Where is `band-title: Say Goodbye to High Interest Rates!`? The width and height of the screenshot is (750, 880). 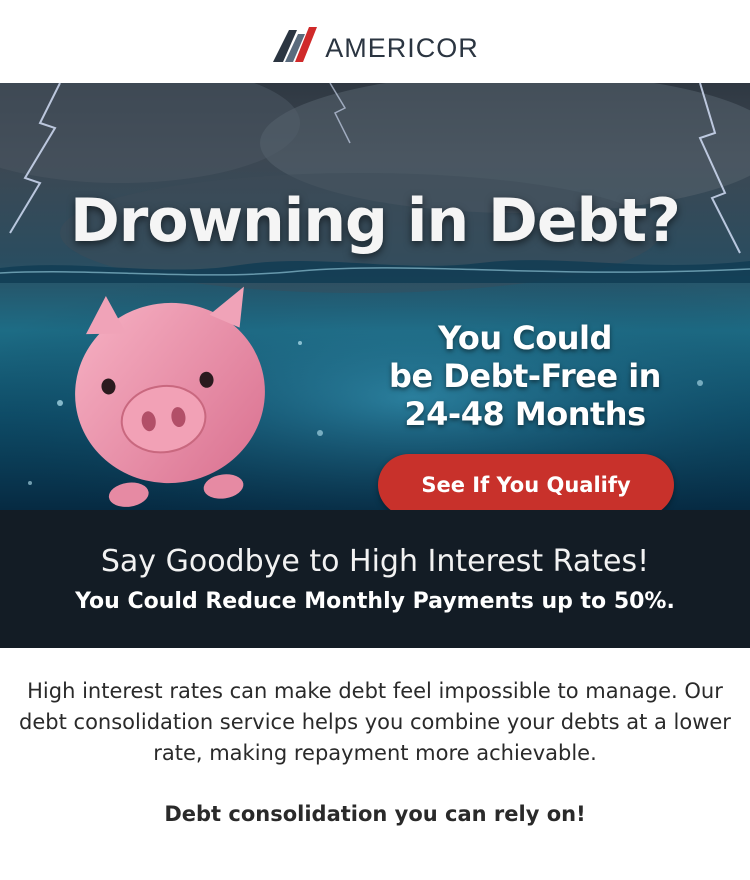 band-title: Say Goodbye to High Interest Rates! is located at coordinates (375, 561).